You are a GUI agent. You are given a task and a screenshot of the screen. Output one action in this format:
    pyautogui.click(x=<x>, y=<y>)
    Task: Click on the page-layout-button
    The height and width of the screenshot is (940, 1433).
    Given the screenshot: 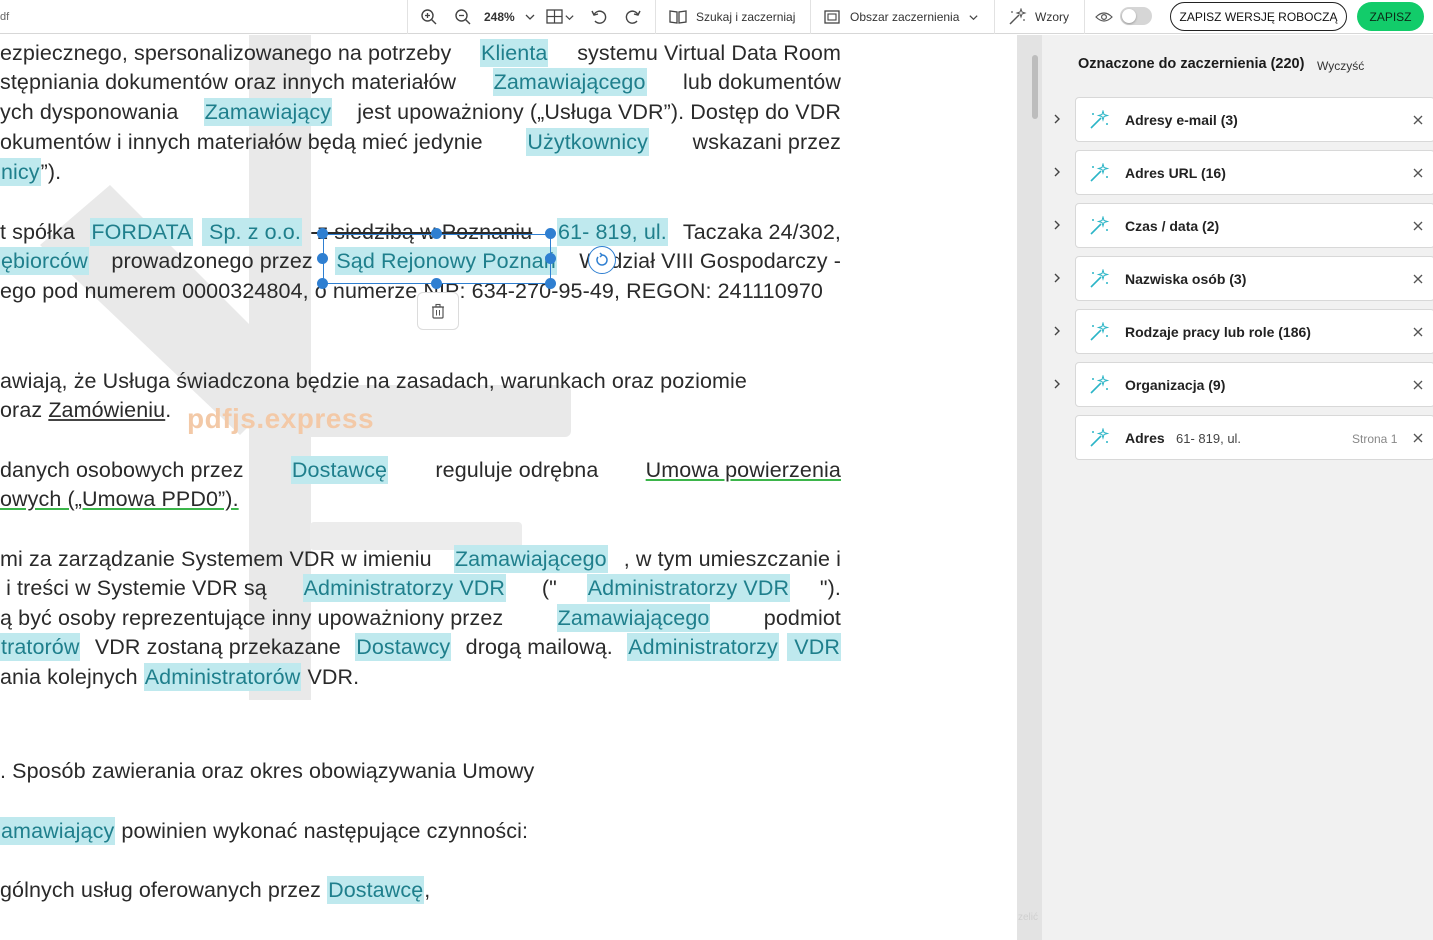 What is the action you would take?
    pyautogui.click(x=562, y=17)
    